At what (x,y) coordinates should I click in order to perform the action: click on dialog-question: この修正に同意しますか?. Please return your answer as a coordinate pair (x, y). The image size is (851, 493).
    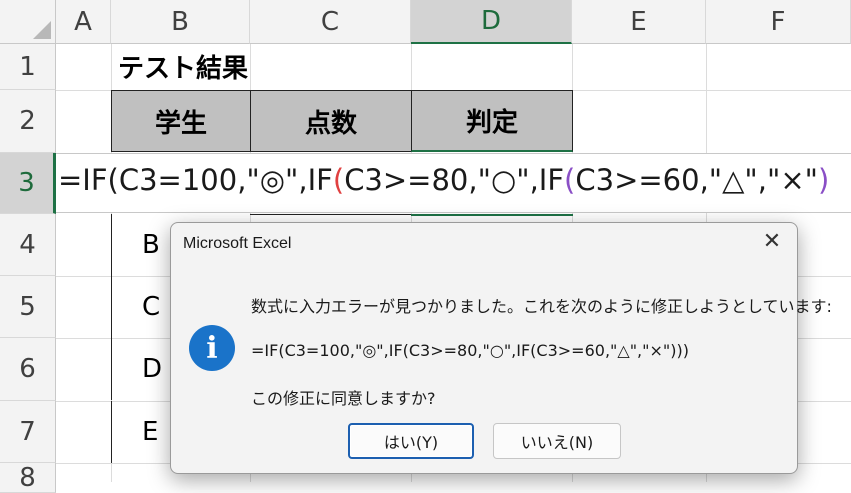
    Looking at the image, I should click on (343, 398).